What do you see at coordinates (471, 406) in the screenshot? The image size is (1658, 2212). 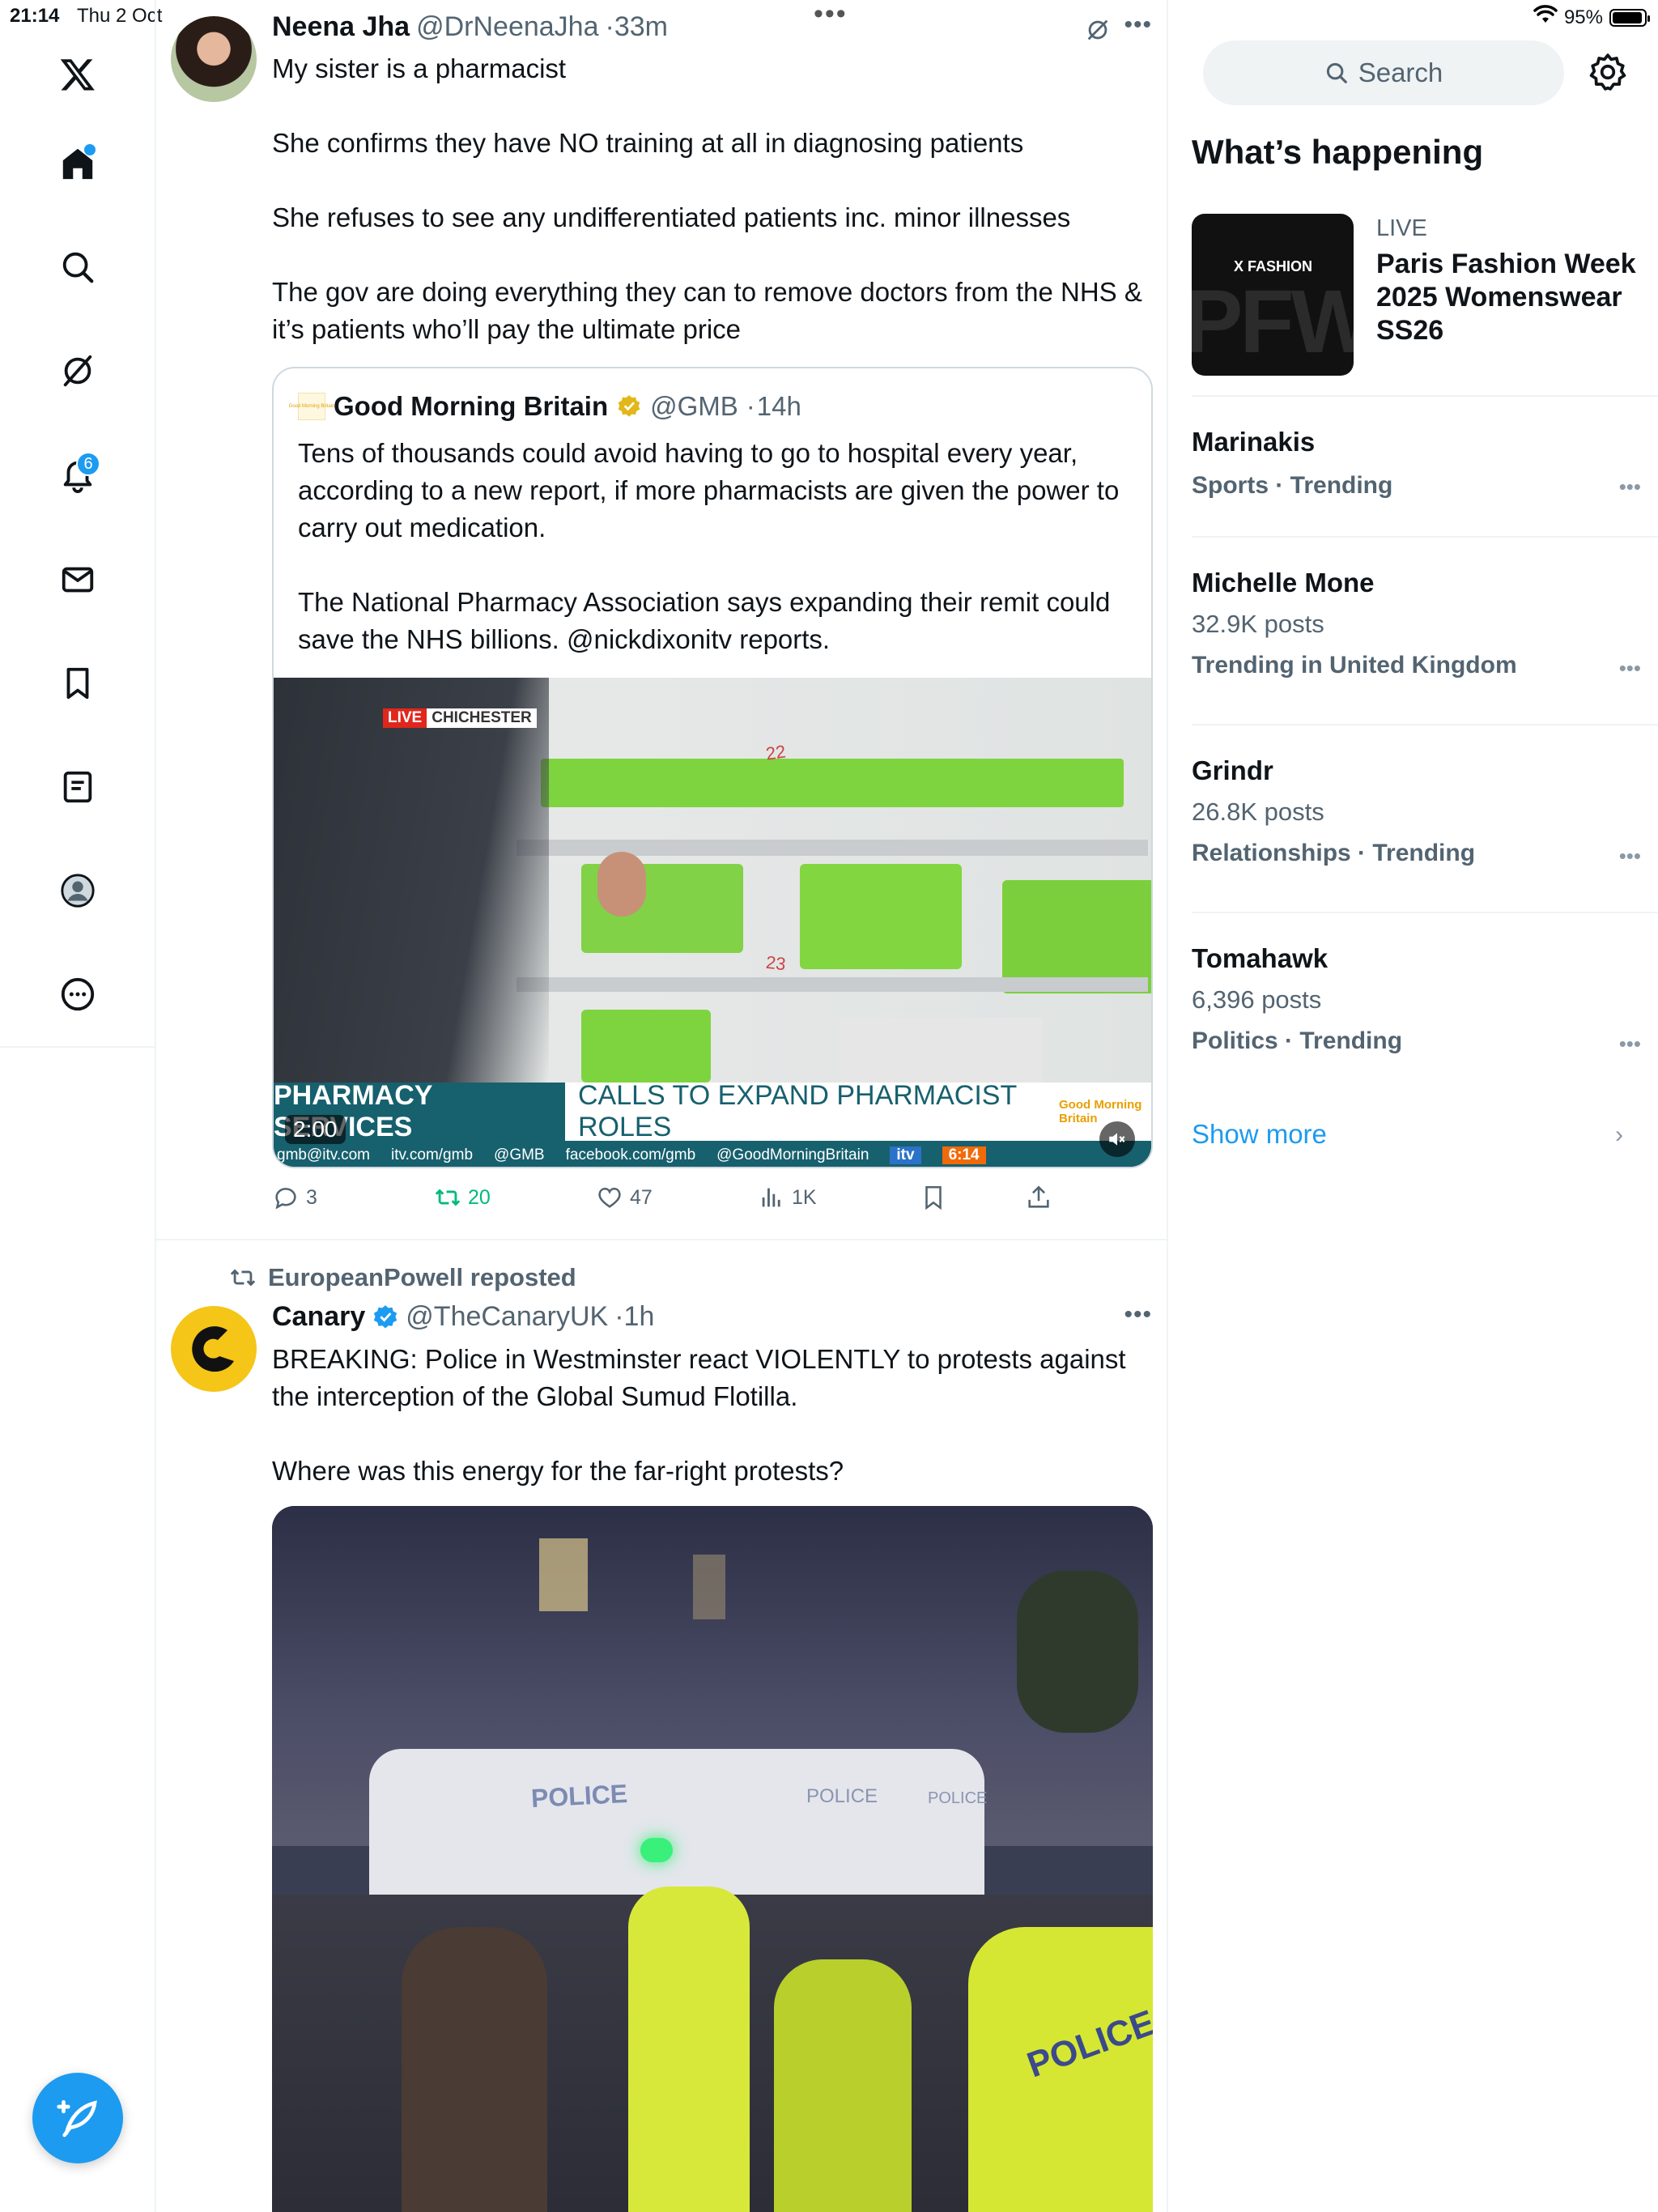 I see `quote-author-name: Good Morning Britain` at bounding box center [471, 406].